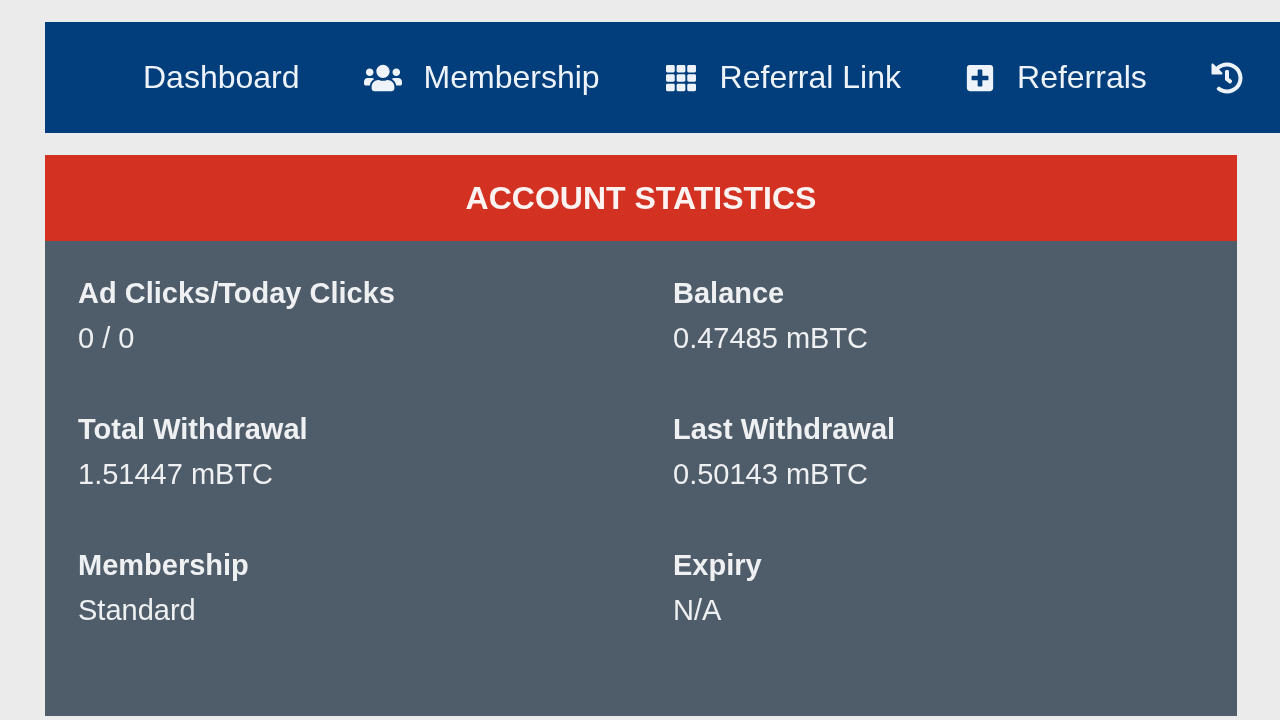 The height and width of the screenshot is (720, 1280). I want to click on stat-value: N/A, so click(697, 610).